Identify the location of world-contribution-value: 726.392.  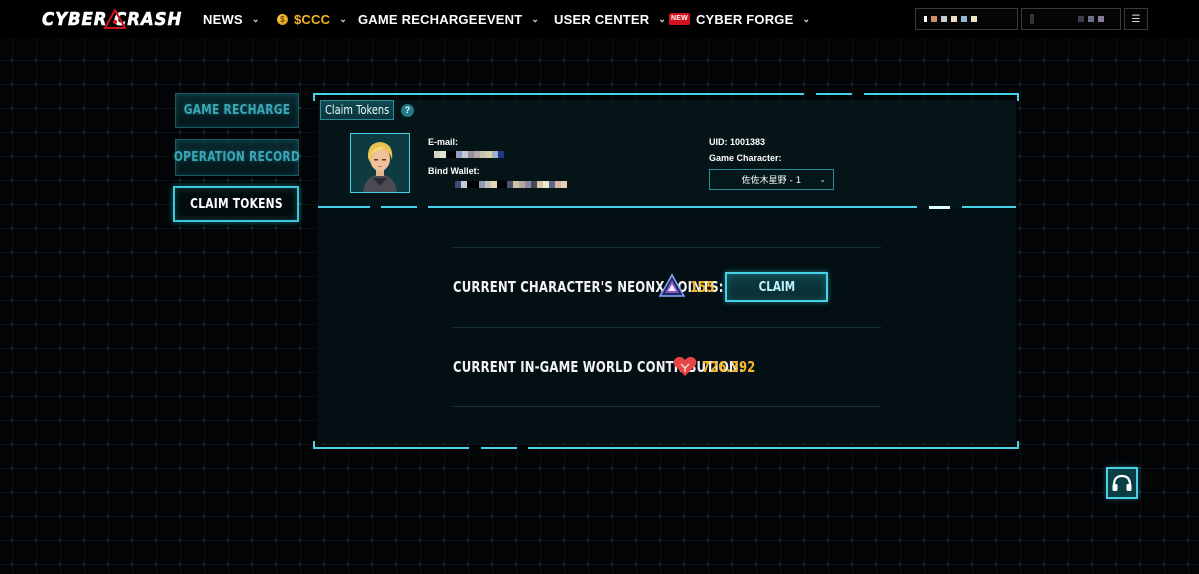
(729, 367).